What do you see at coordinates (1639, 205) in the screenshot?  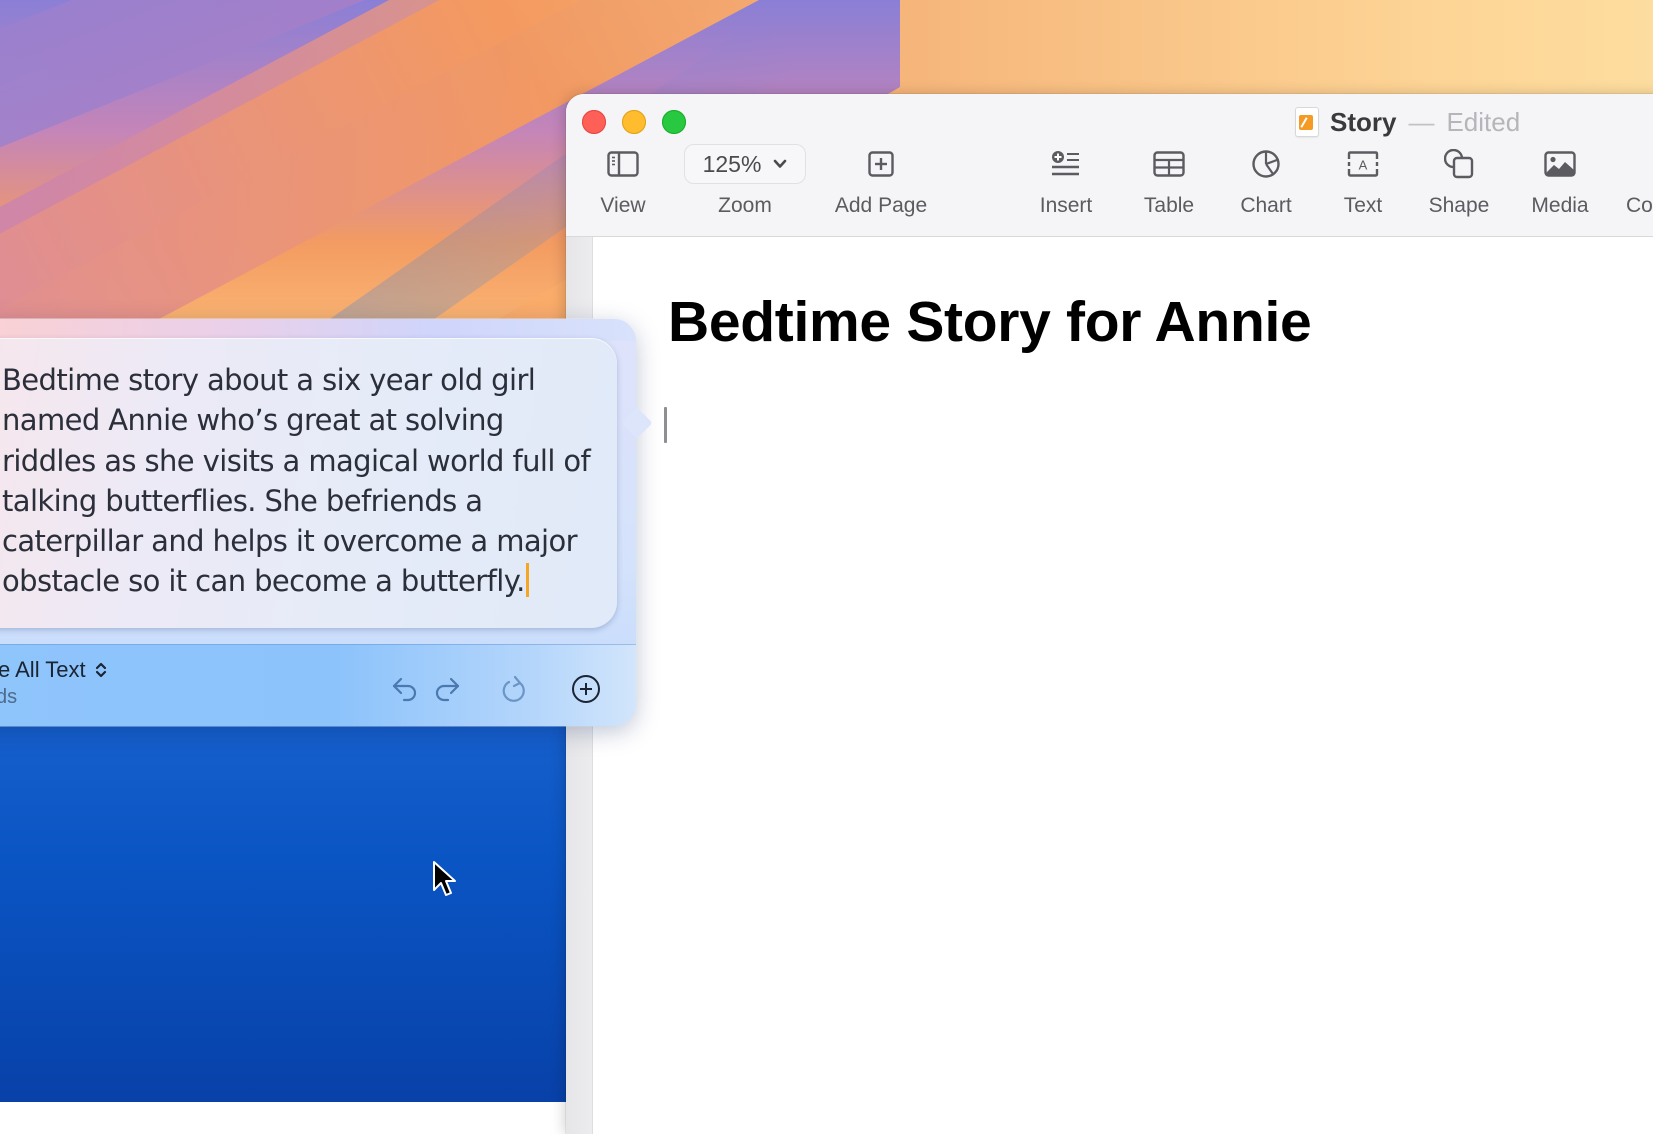 I see `toolbar-comment-label: Co` at bounding box center [1639, 205].